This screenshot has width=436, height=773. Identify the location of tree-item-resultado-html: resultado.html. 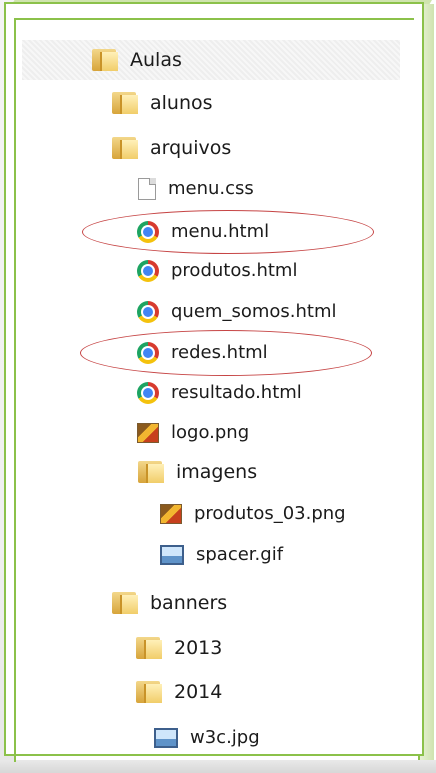
(219, 393).